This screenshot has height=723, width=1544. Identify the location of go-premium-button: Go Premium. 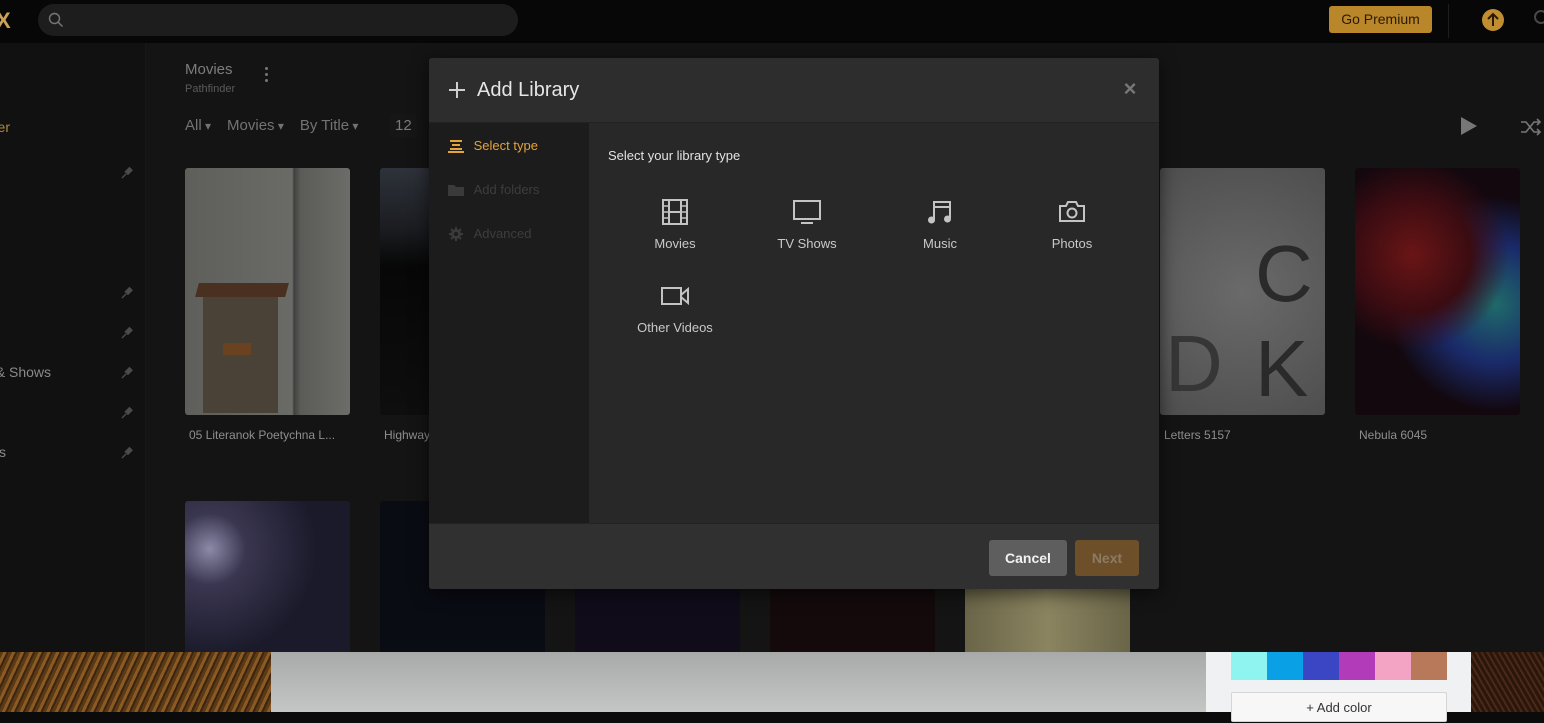
(1380, 19).